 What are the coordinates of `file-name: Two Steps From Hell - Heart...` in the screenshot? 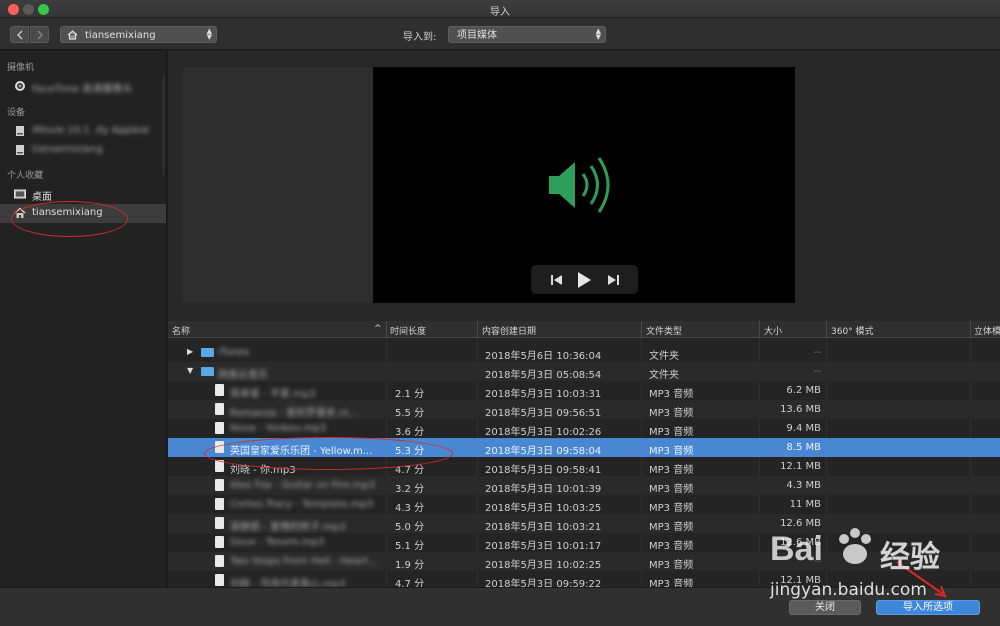 It's located at (304, 561).